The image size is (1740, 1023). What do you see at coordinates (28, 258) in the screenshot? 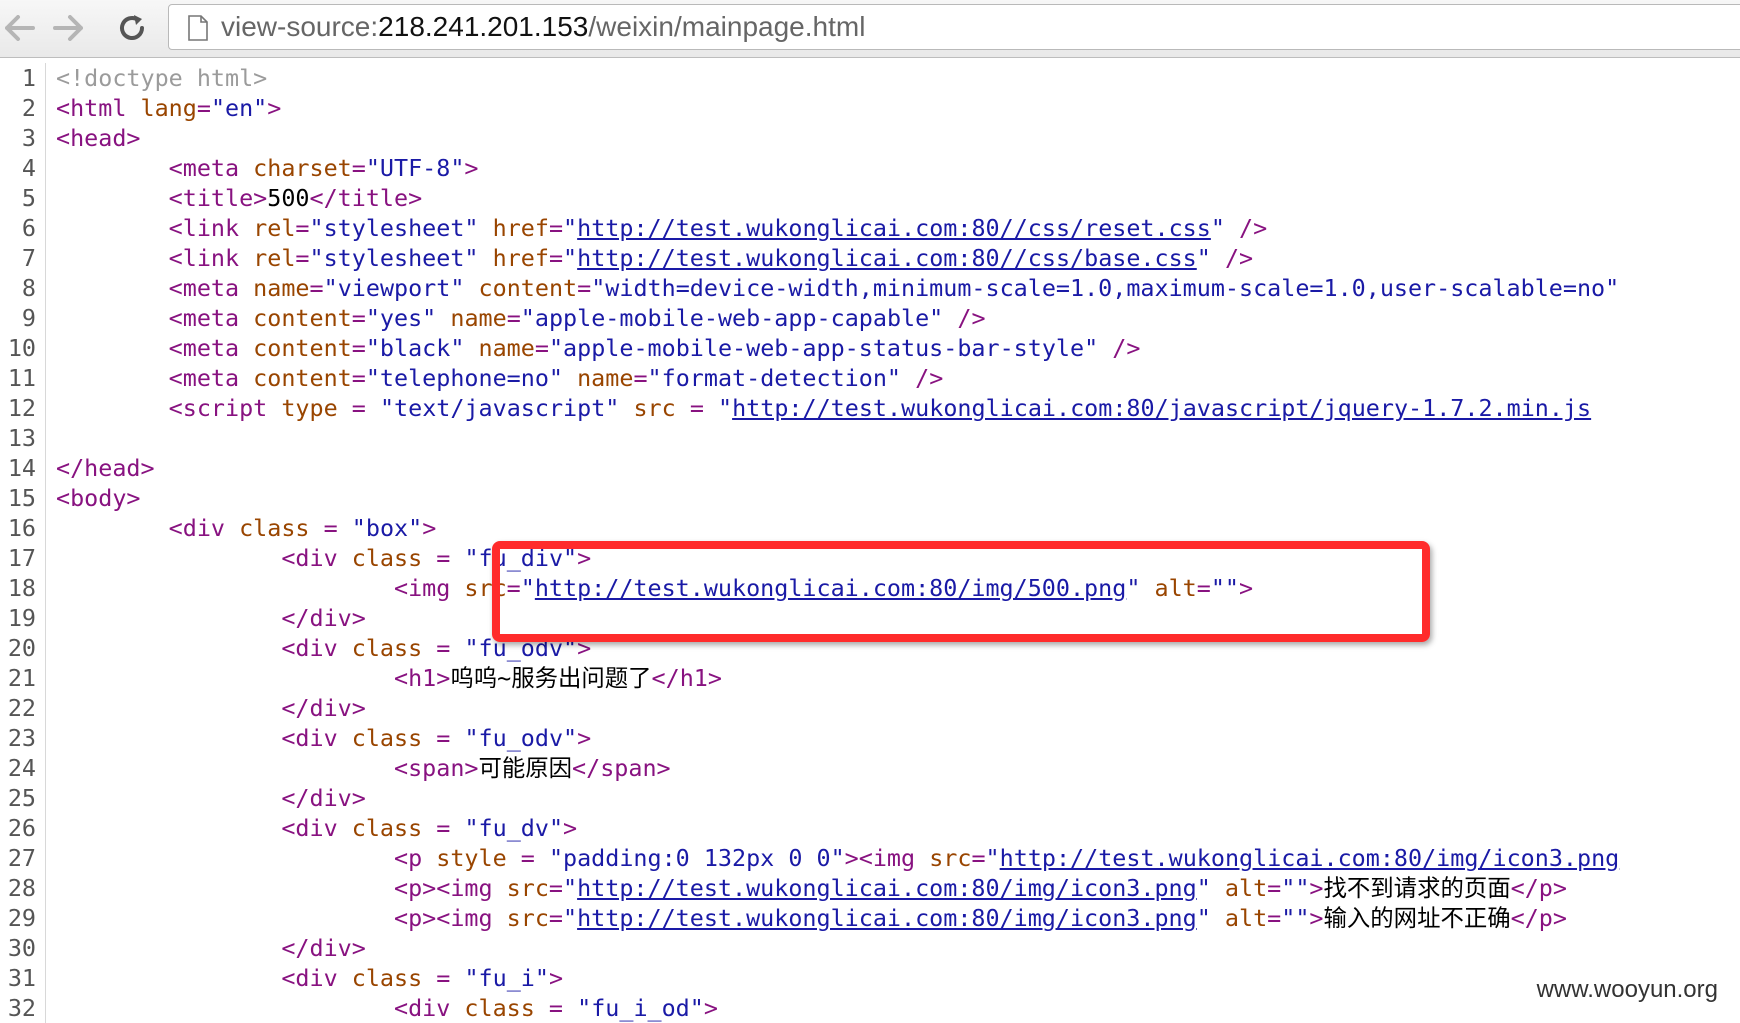
I see `line-number: 7` at bounding box center [28, 258].